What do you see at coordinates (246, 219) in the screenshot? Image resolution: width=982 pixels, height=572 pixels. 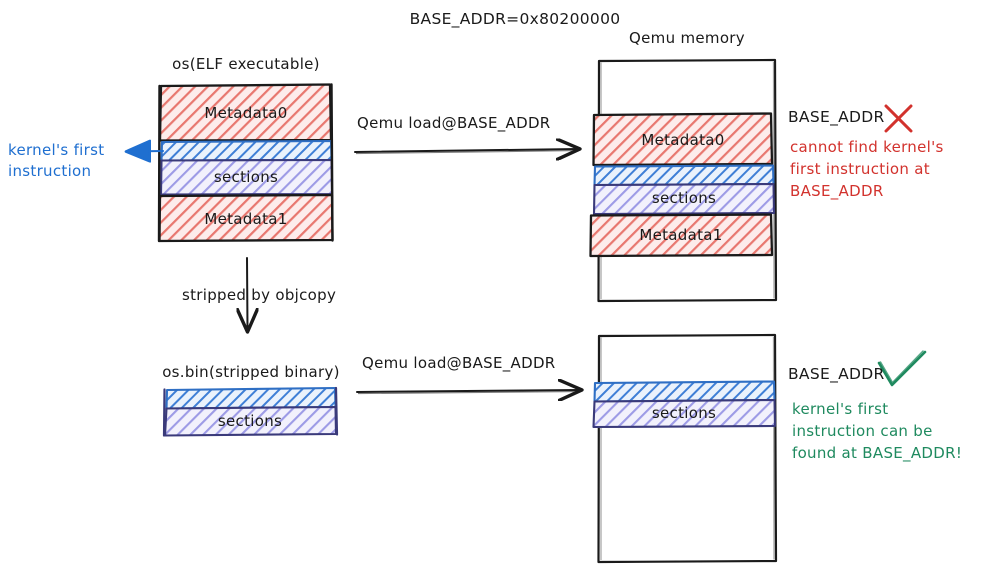 I see `elf-block-metadata1-label: Metadata1` at bounding box center [246, 219].